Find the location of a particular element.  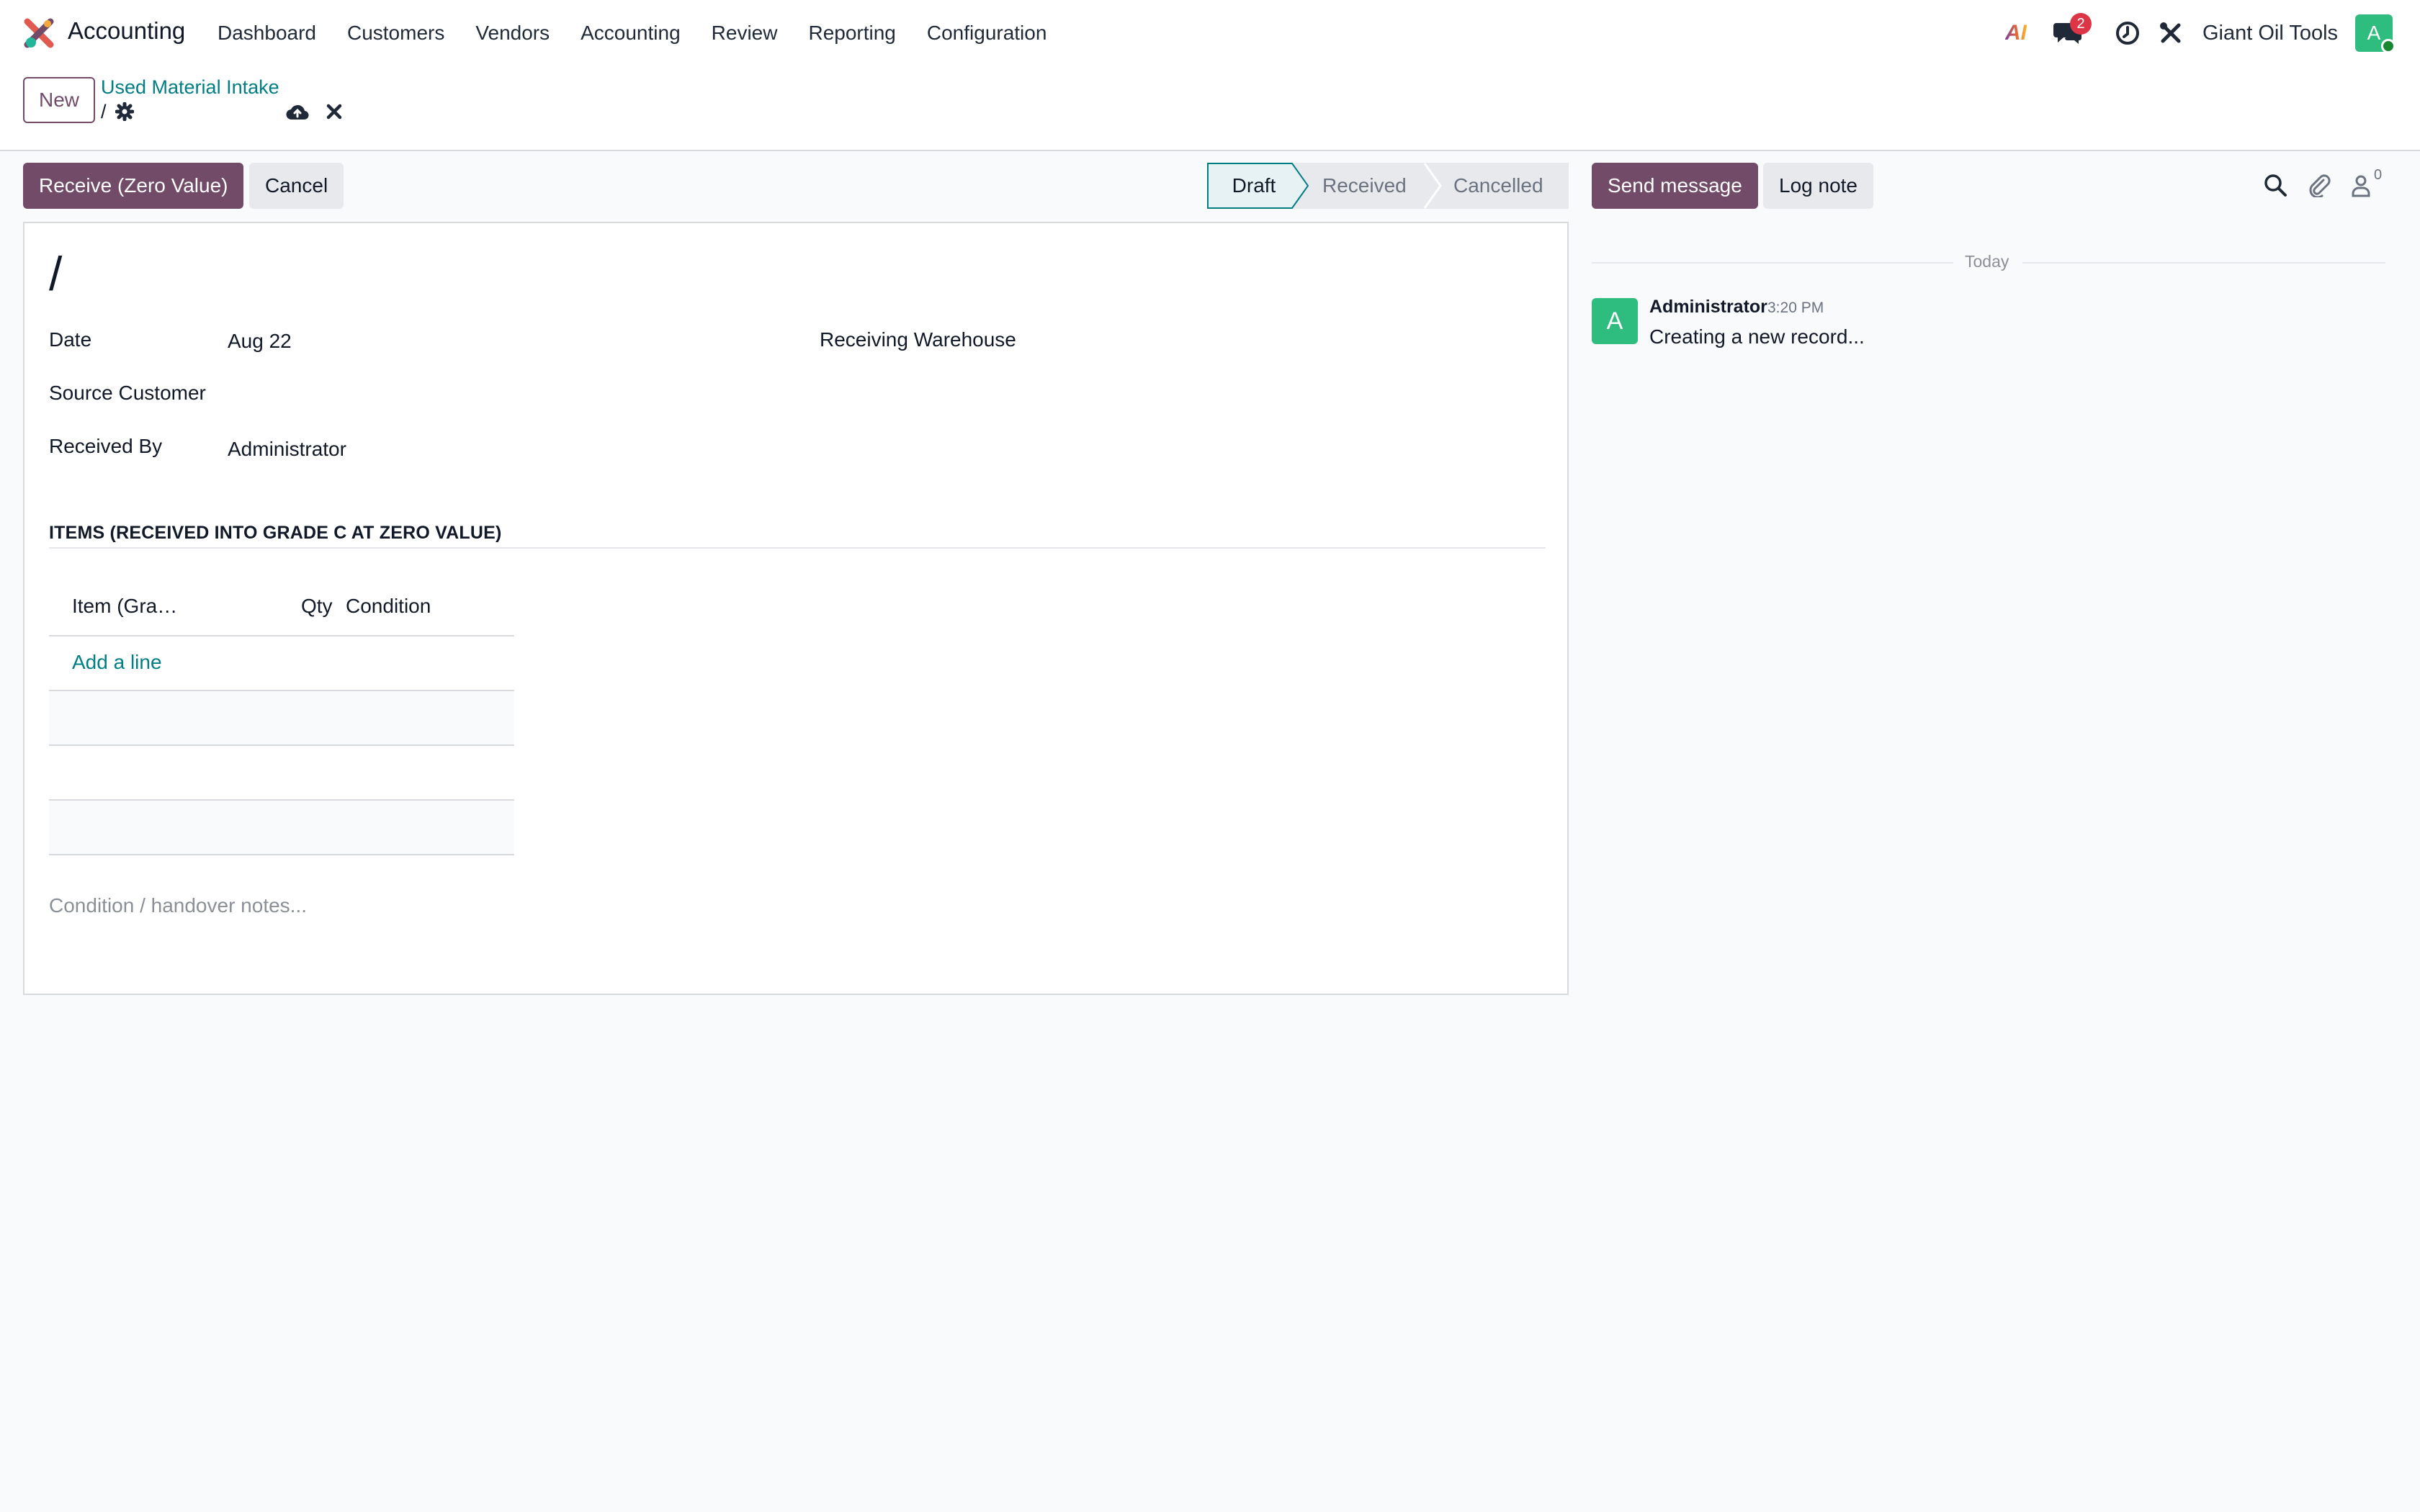

discard-close-icon is located at coordinates (334, 111).